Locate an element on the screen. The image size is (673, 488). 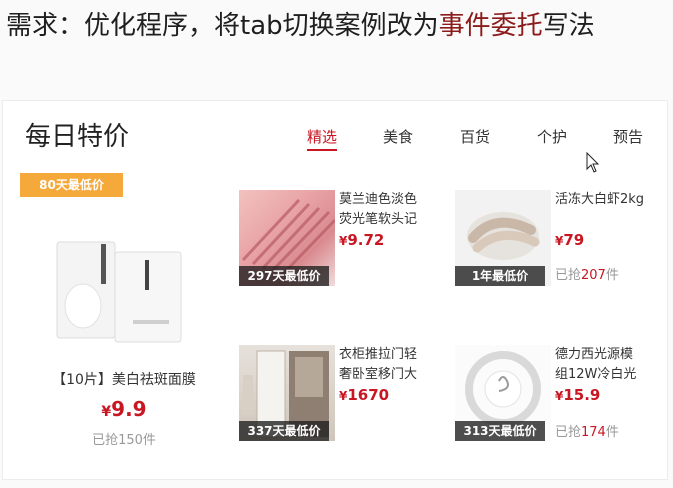
requirement-heading: 需求：优化程序，将tab切换案例改为事件委托写法 is located at coordinates (300, 26).